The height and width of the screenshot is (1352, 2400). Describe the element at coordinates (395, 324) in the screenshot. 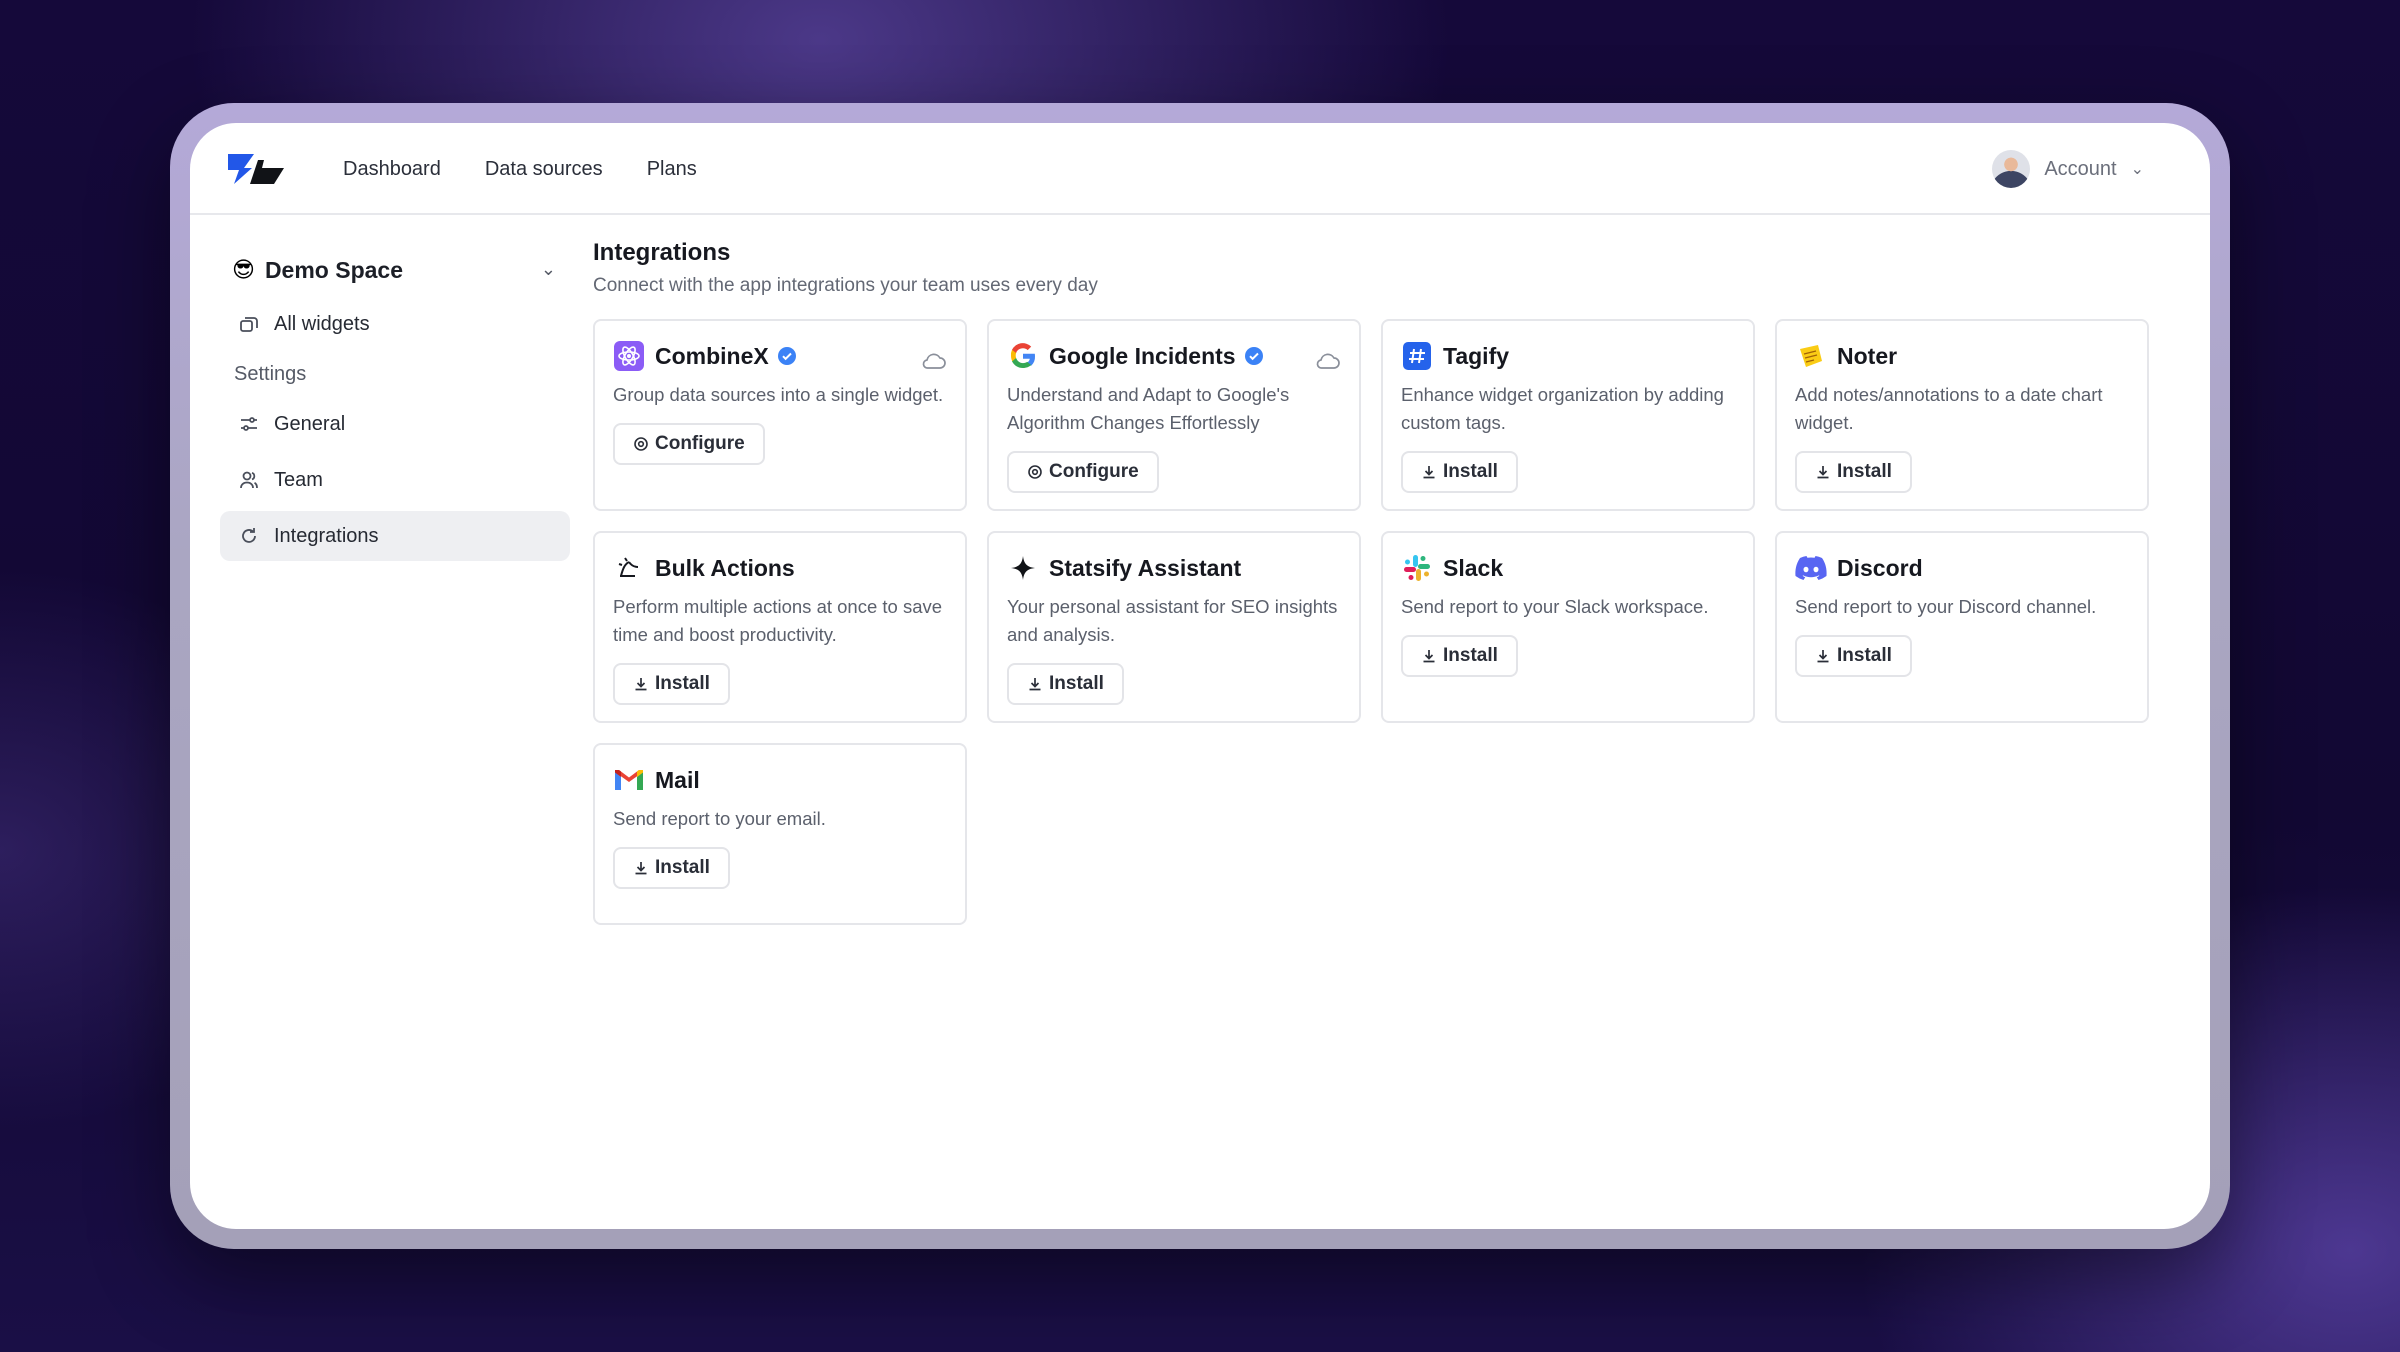

I see `sidebar-item-all-widgets: All widgets` at that location.